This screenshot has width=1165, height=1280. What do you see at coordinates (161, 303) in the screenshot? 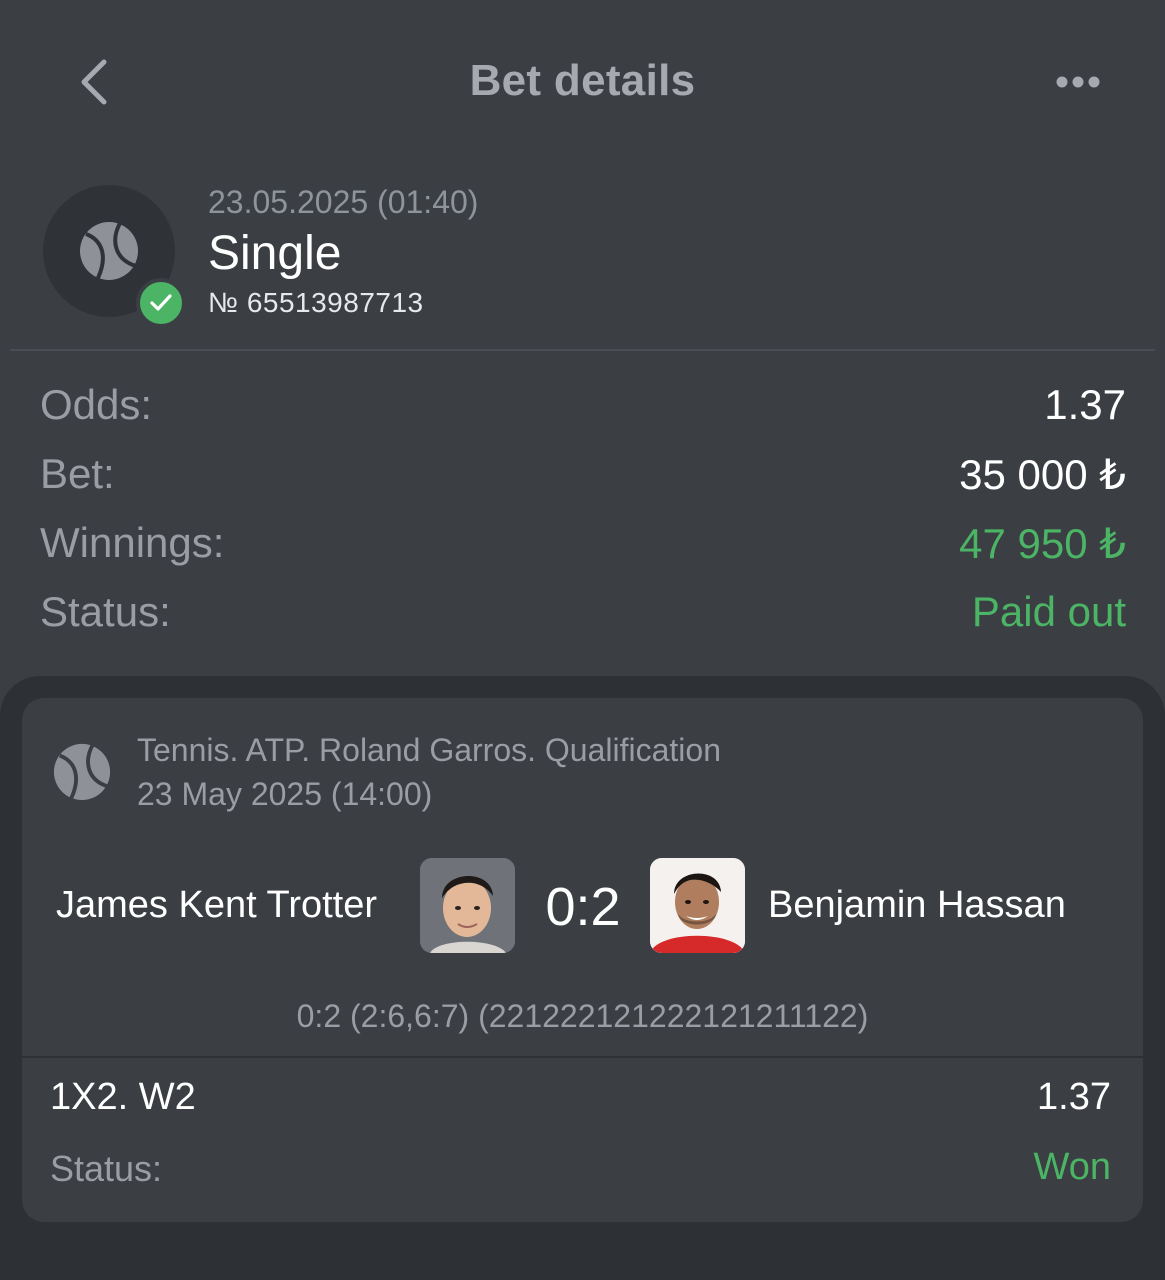
I see `check-circle-icon` at bounding box center [161, 303].